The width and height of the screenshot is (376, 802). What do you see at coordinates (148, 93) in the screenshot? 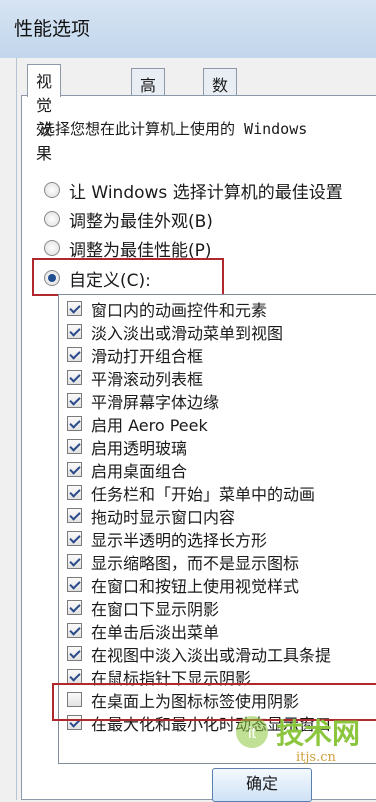
I see `tab-advanced: 高级` at bounding box center [148, 93].